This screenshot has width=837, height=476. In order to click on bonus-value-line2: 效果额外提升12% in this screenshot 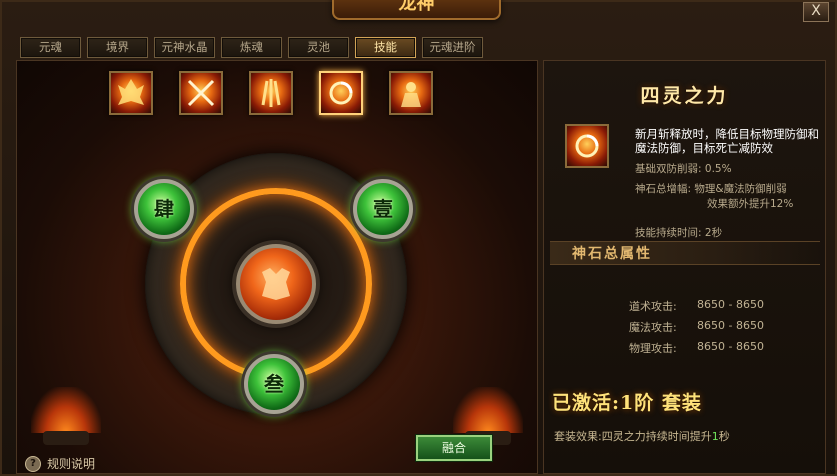, I will do `click(750, 204)`.